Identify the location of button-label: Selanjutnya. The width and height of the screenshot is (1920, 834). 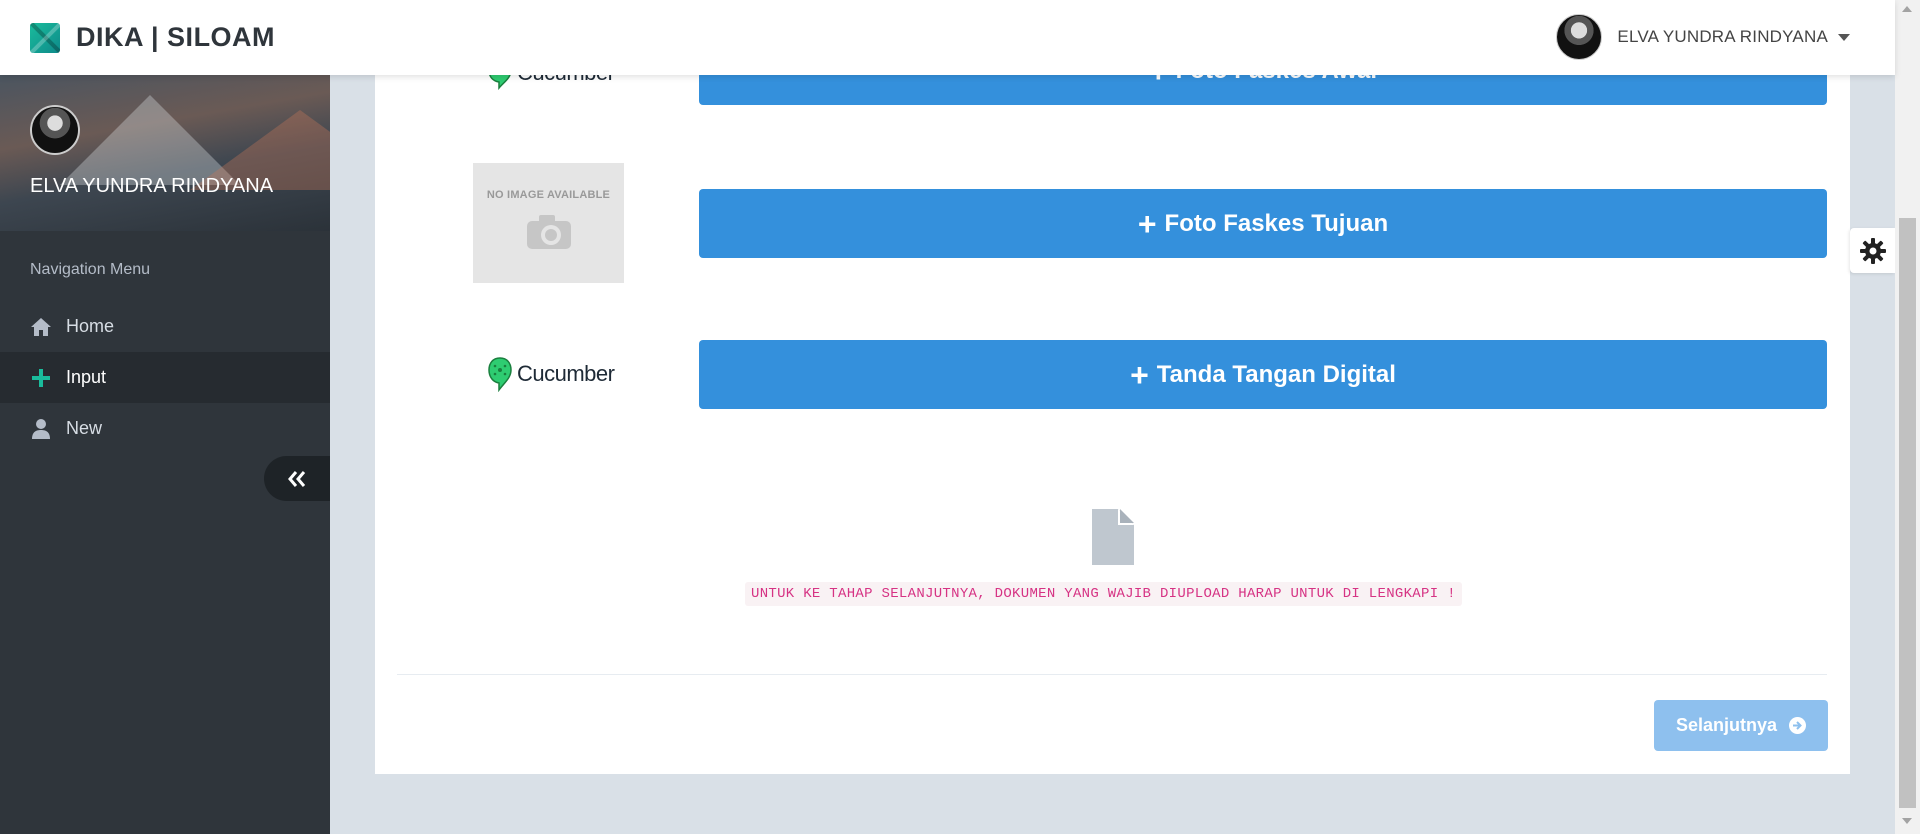
(1726, 725).